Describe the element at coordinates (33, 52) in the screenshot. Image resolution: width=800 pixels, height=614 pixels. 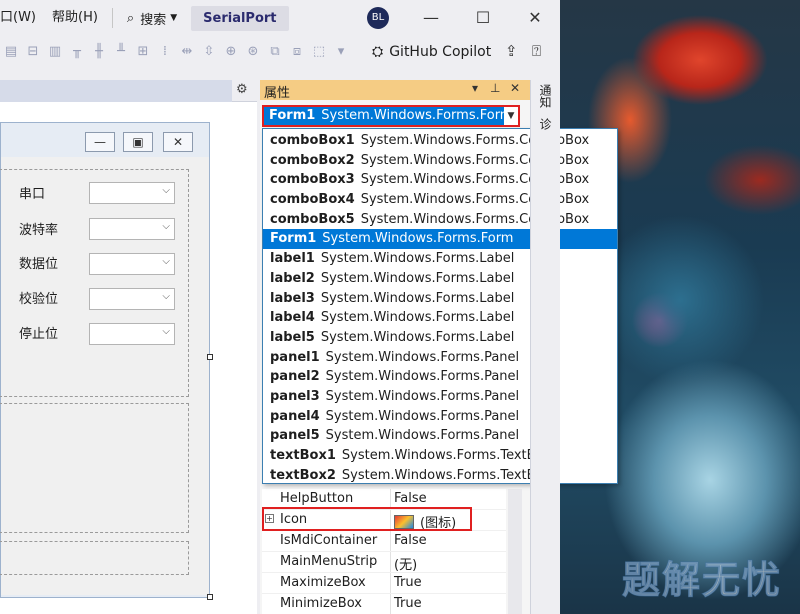
I see `align-center-icon: ⊟` at that location.